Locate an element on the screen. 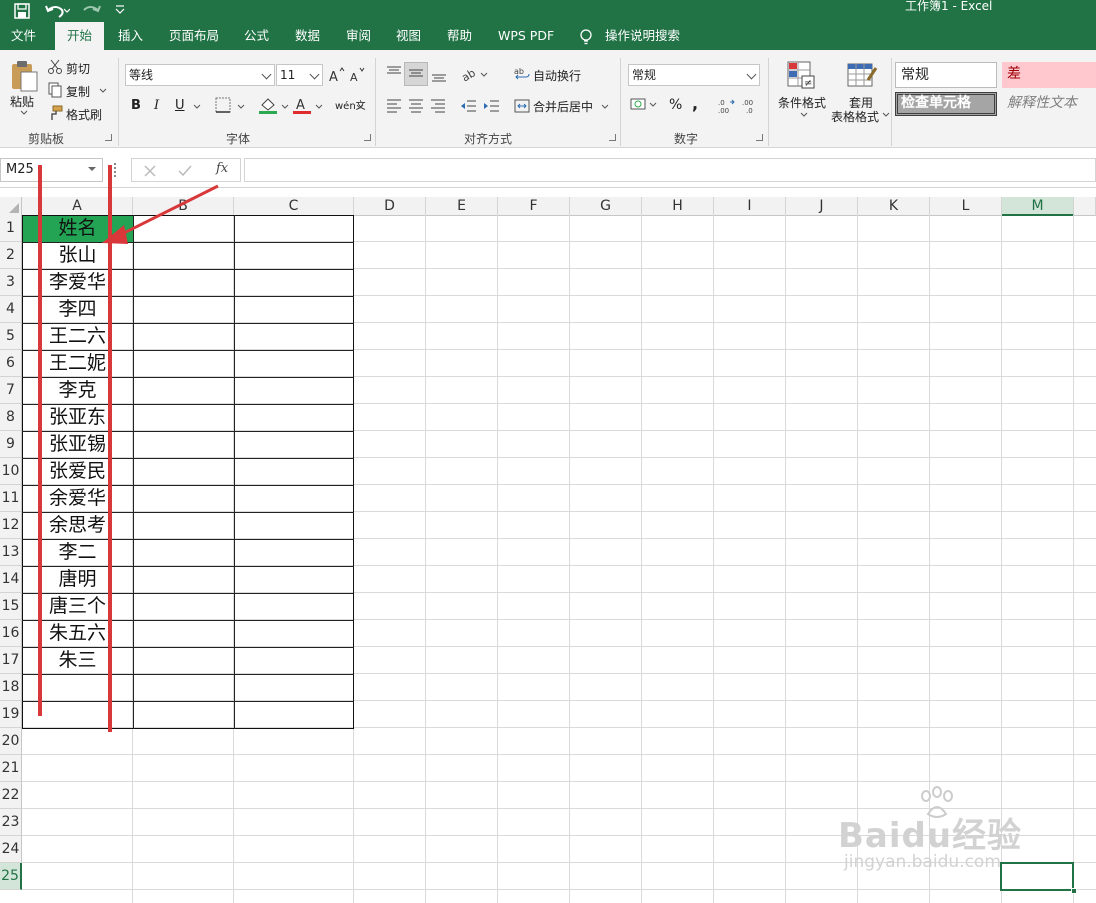 This screenshot has width=1096, height=903. row-header-8: 8 is located at coordinates (11, 417).